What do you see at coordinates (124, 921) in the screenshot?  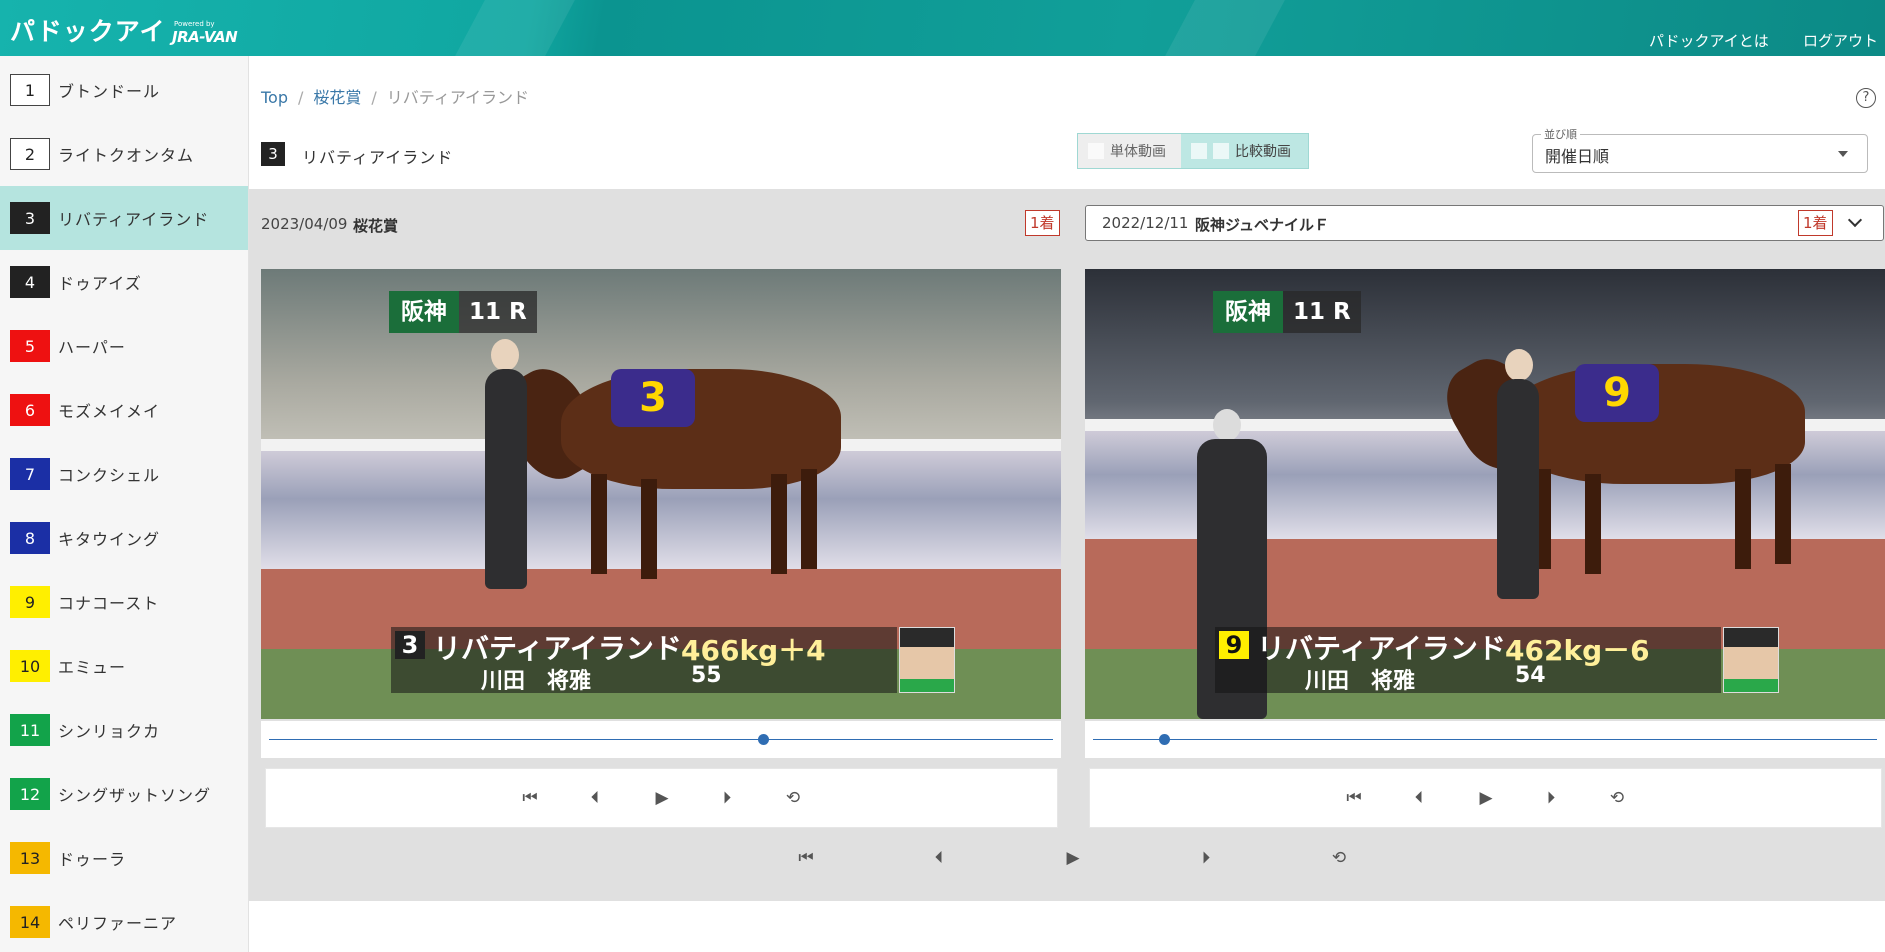 I see `sidebar-horse-item: 14 ペリファーニア` at bounding box center [124, 921].